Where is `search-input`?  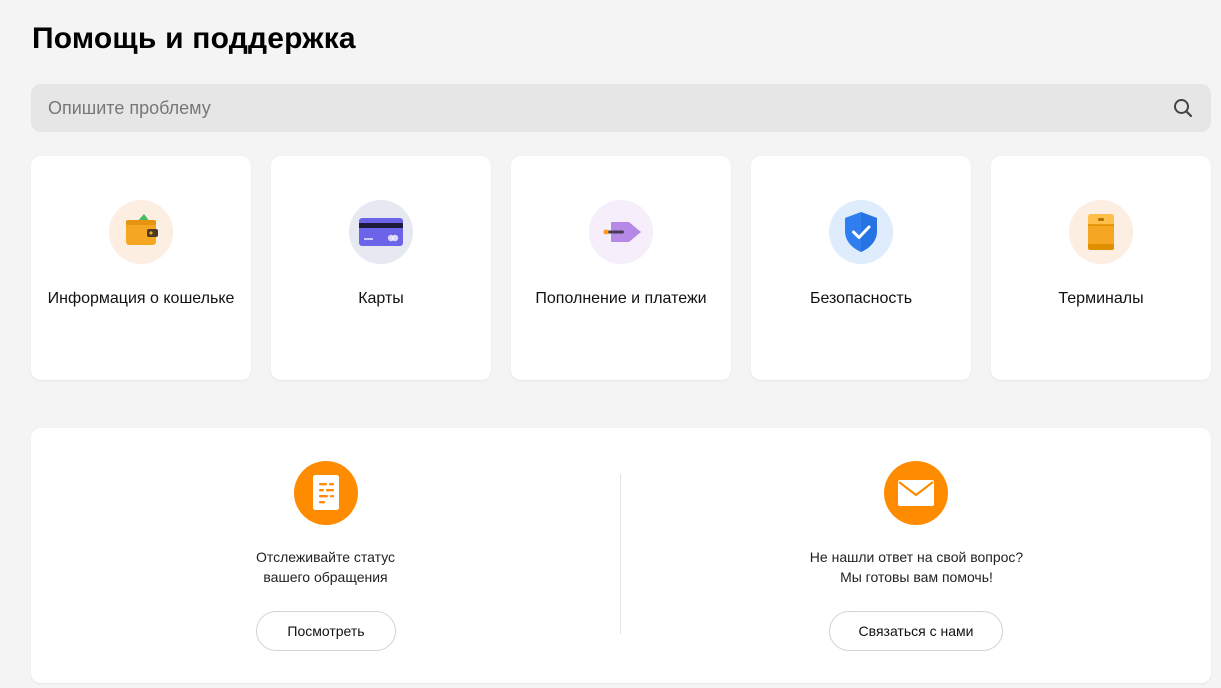
search-input is located at coordinates (621, 108).